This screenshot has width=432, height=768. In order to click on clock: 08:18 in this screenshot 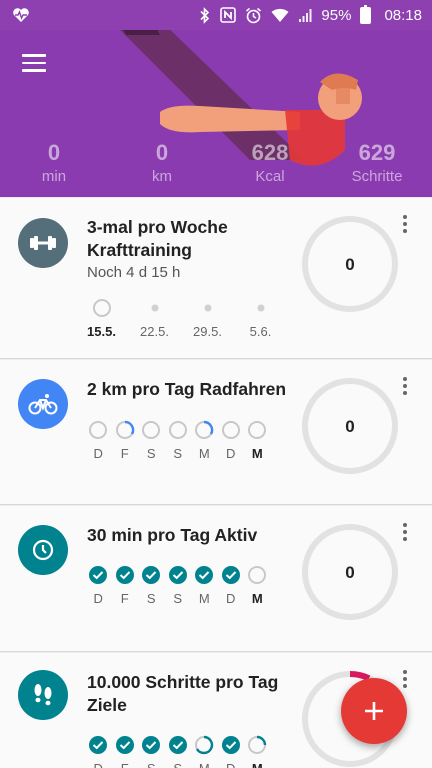, I will do `click(403, 15)`.